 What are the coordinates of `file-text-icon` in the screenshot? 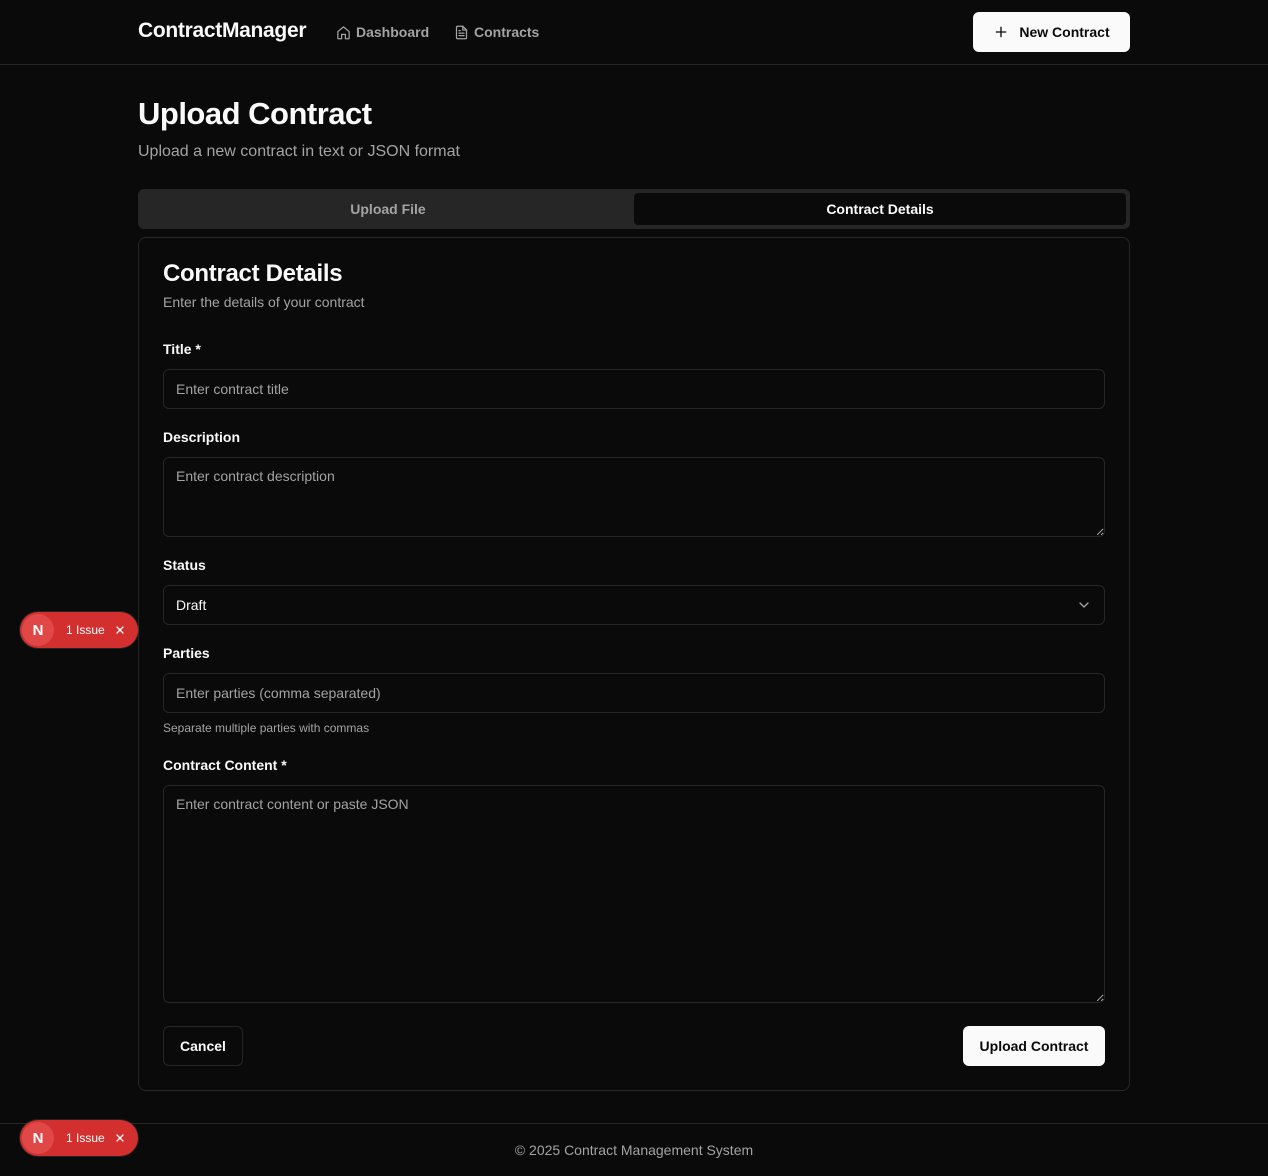 It's located at (461, 32).